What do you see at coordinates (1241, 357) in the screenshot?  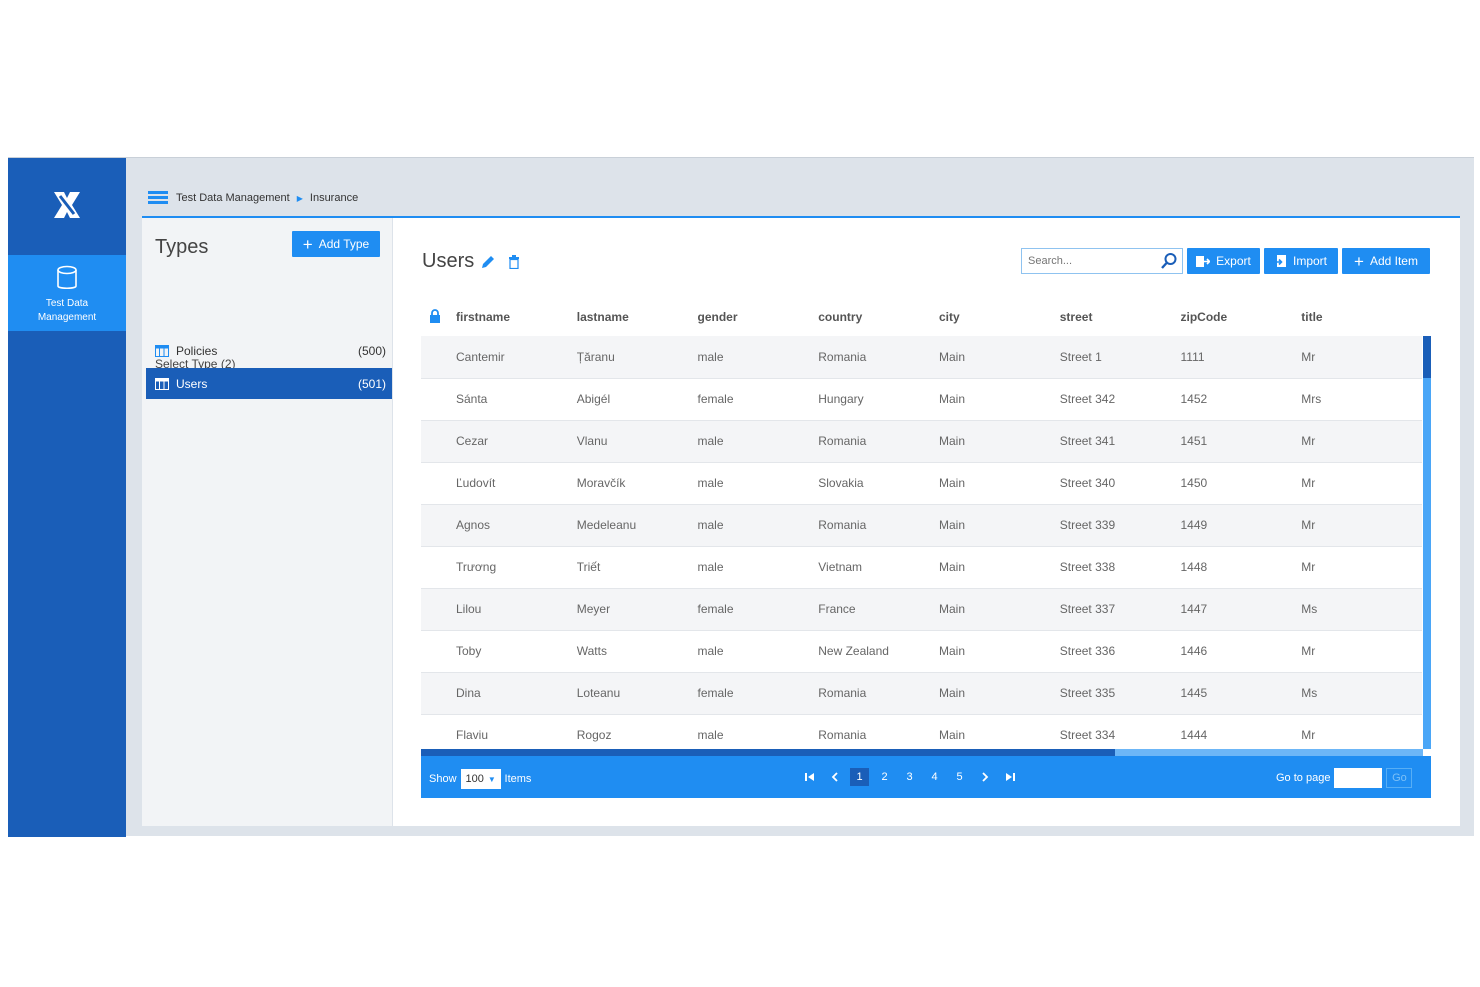 I see `table-cell: 1111` at bounding box center [1241, 357].